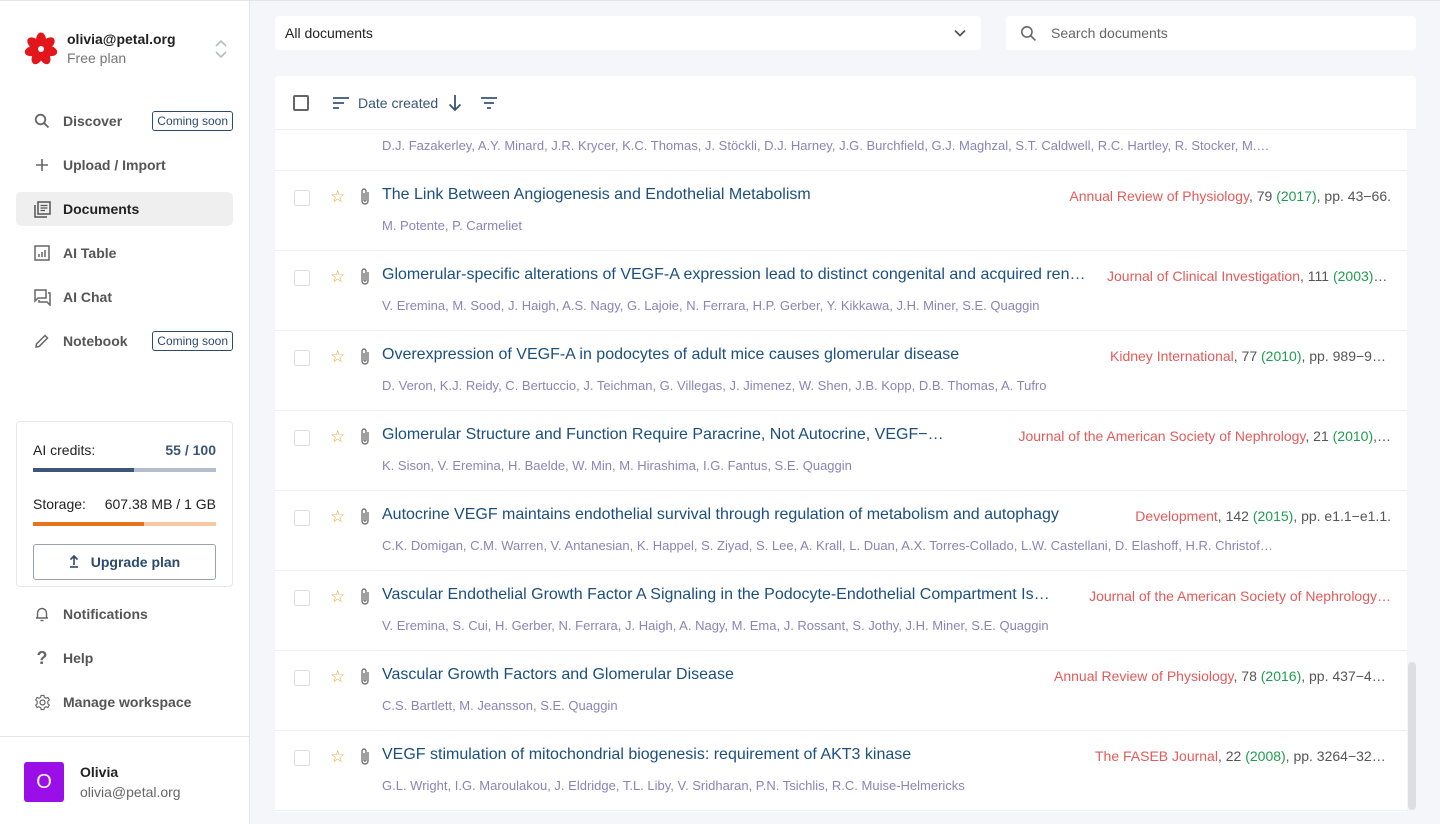  I want to click on storage-progress-bar, so click(124, 524).